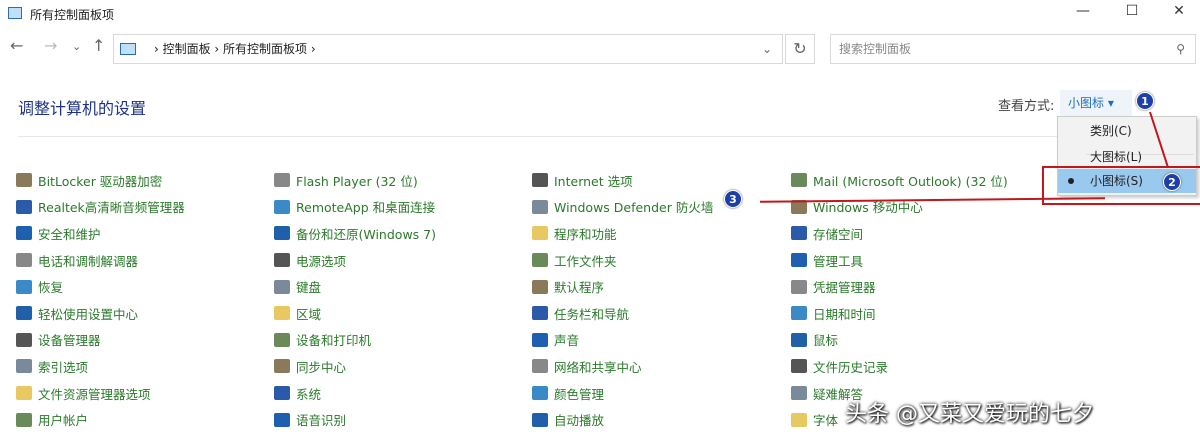  What do you see at coordinates (538, 136) in the screenshot?
I see `divider` at bounding box center [538, 136].